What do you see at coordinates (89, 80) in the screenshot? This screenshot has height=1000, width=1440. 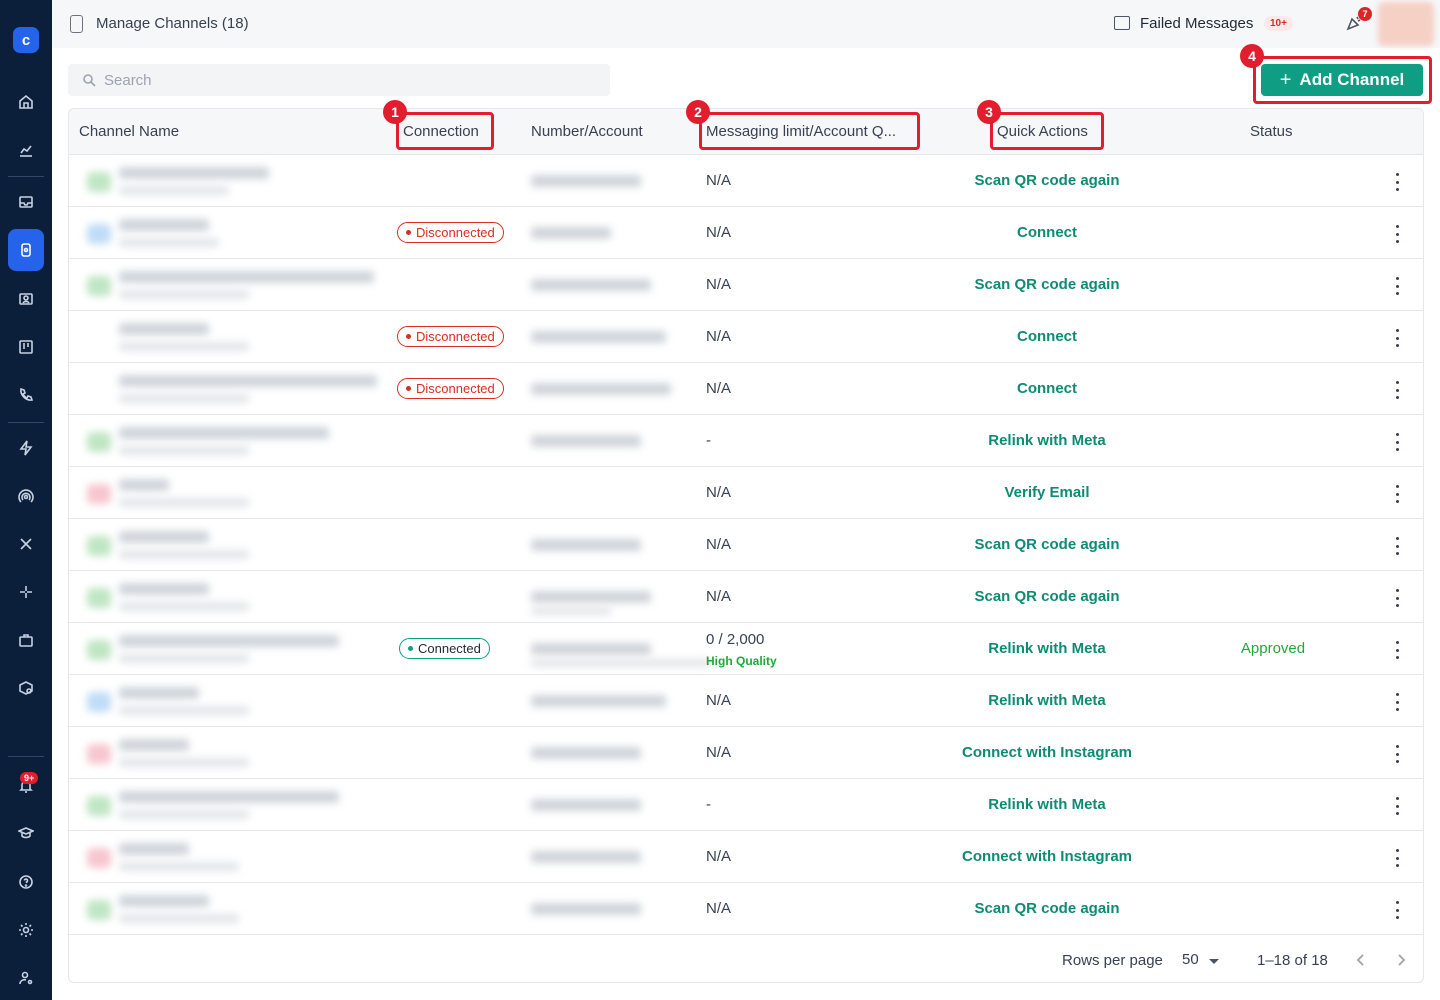 I see `search-icon` at bounding box center [89, 80].